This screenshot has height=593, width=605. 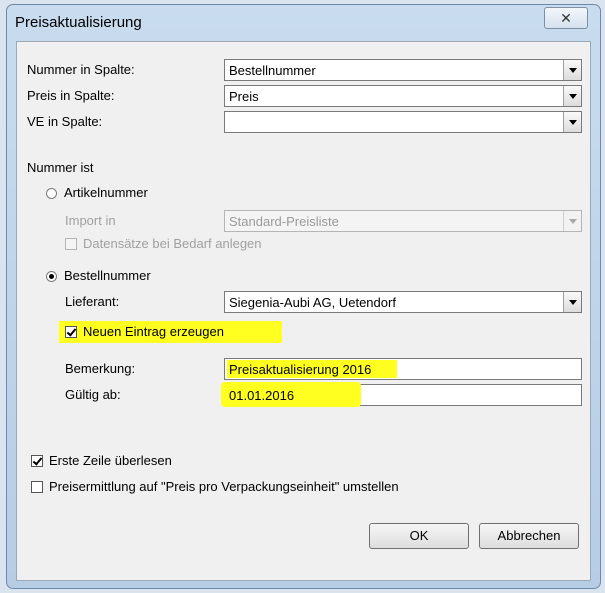 I want to click on bestellnummer-radio, so click(x=51, y=276).